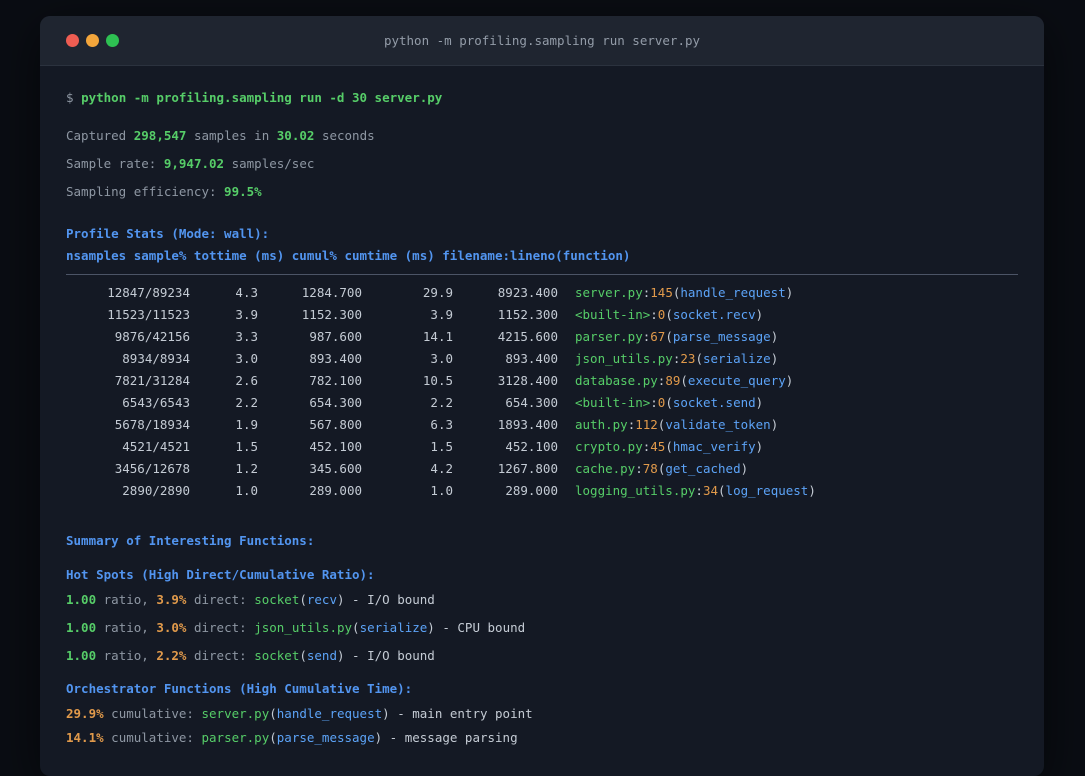 The image size is (1085, 776). I want to click on tottime-cell: 289.000, so click(335, 490).